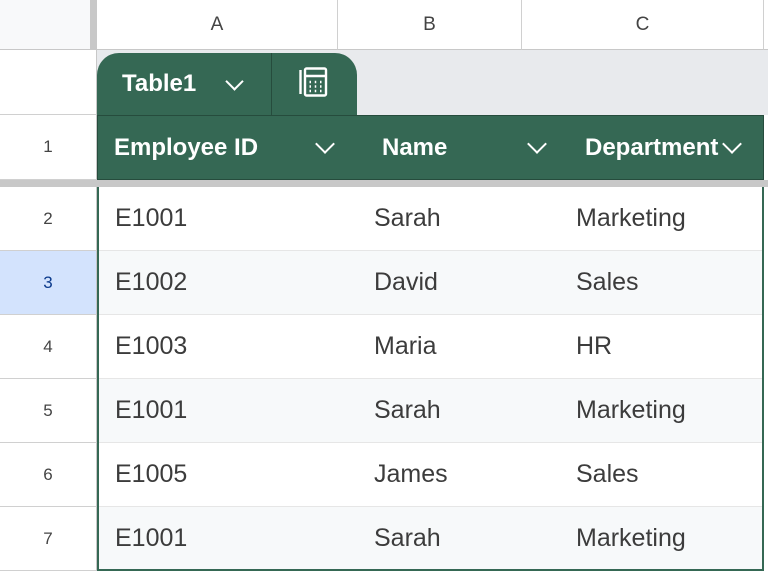 This screenshot has width=768, height=578. Describe the element at coordinates (48, 283) in the screenshot. I see `row-header-3: 3` at that location.